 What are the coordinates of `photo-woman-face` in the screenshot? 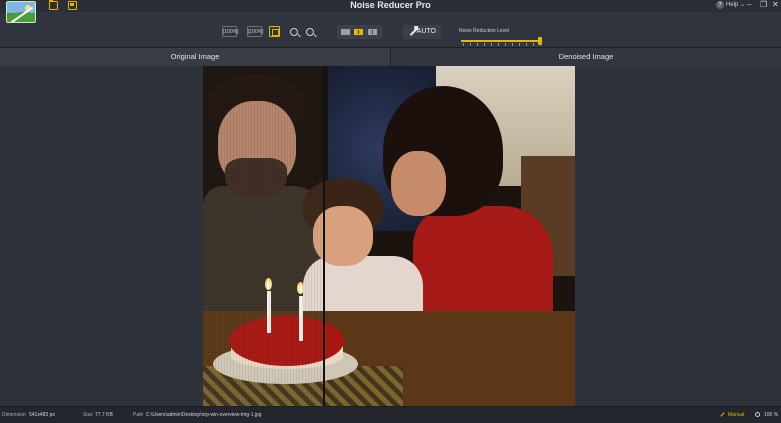 It's located at (418, 183).